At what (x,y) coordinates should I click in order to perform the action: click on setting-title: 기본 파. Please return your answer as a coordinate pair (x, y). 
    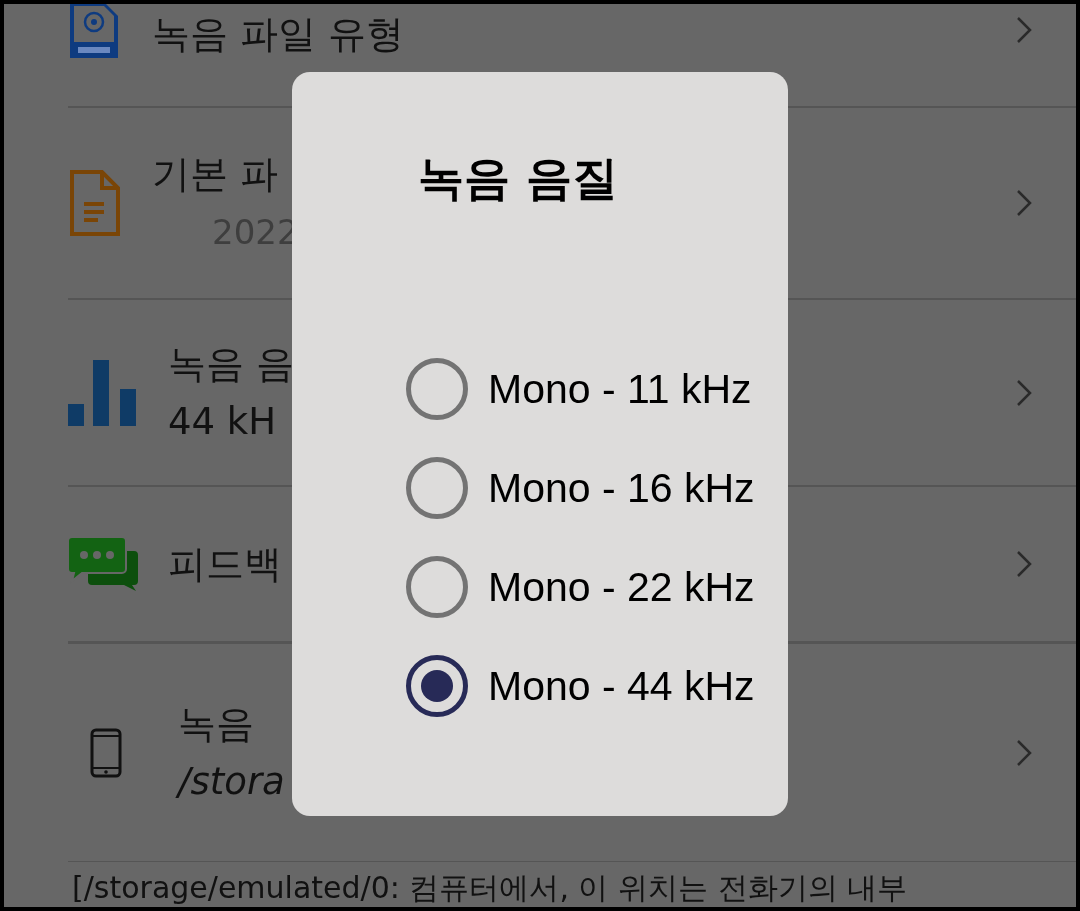
    Looking at the image, I should click on (215, 174).